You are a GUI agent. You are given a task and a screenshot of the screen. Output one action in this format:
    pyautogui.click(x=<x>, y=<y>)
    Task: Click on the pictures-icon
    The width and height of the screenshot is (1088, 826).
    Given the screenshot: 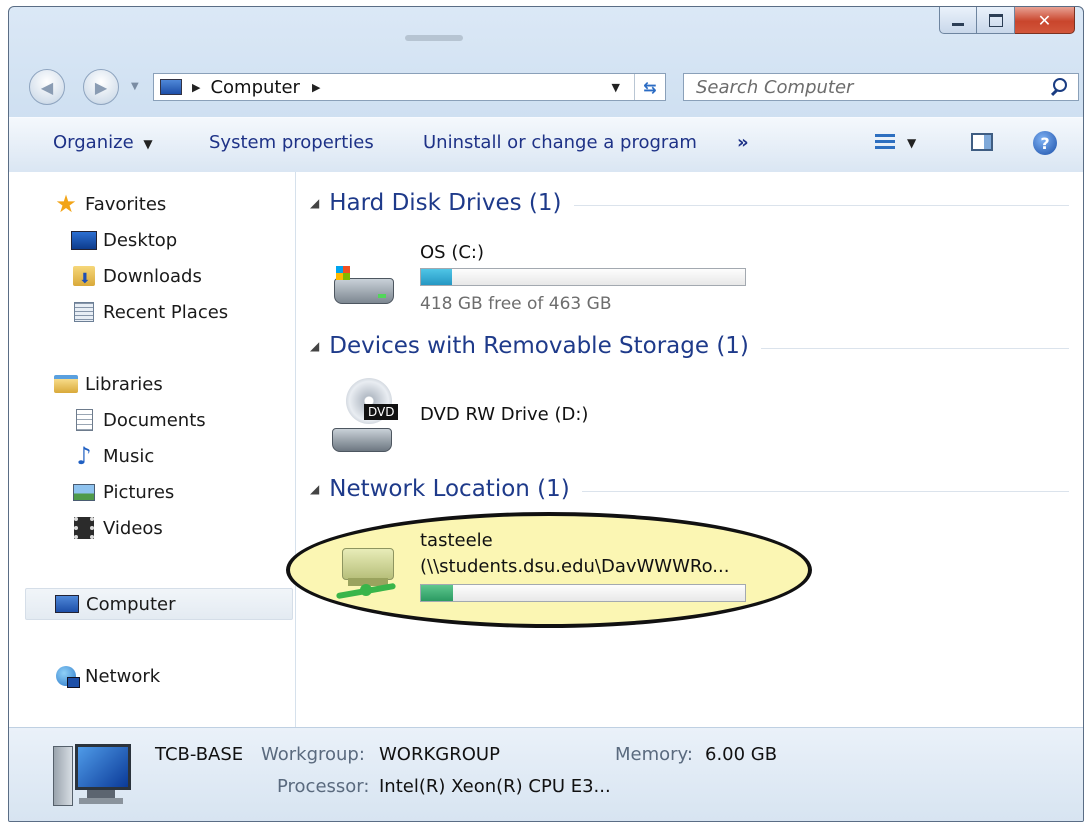 What is the action you would take?
    pyautogui.click(x=84, y=492)
    